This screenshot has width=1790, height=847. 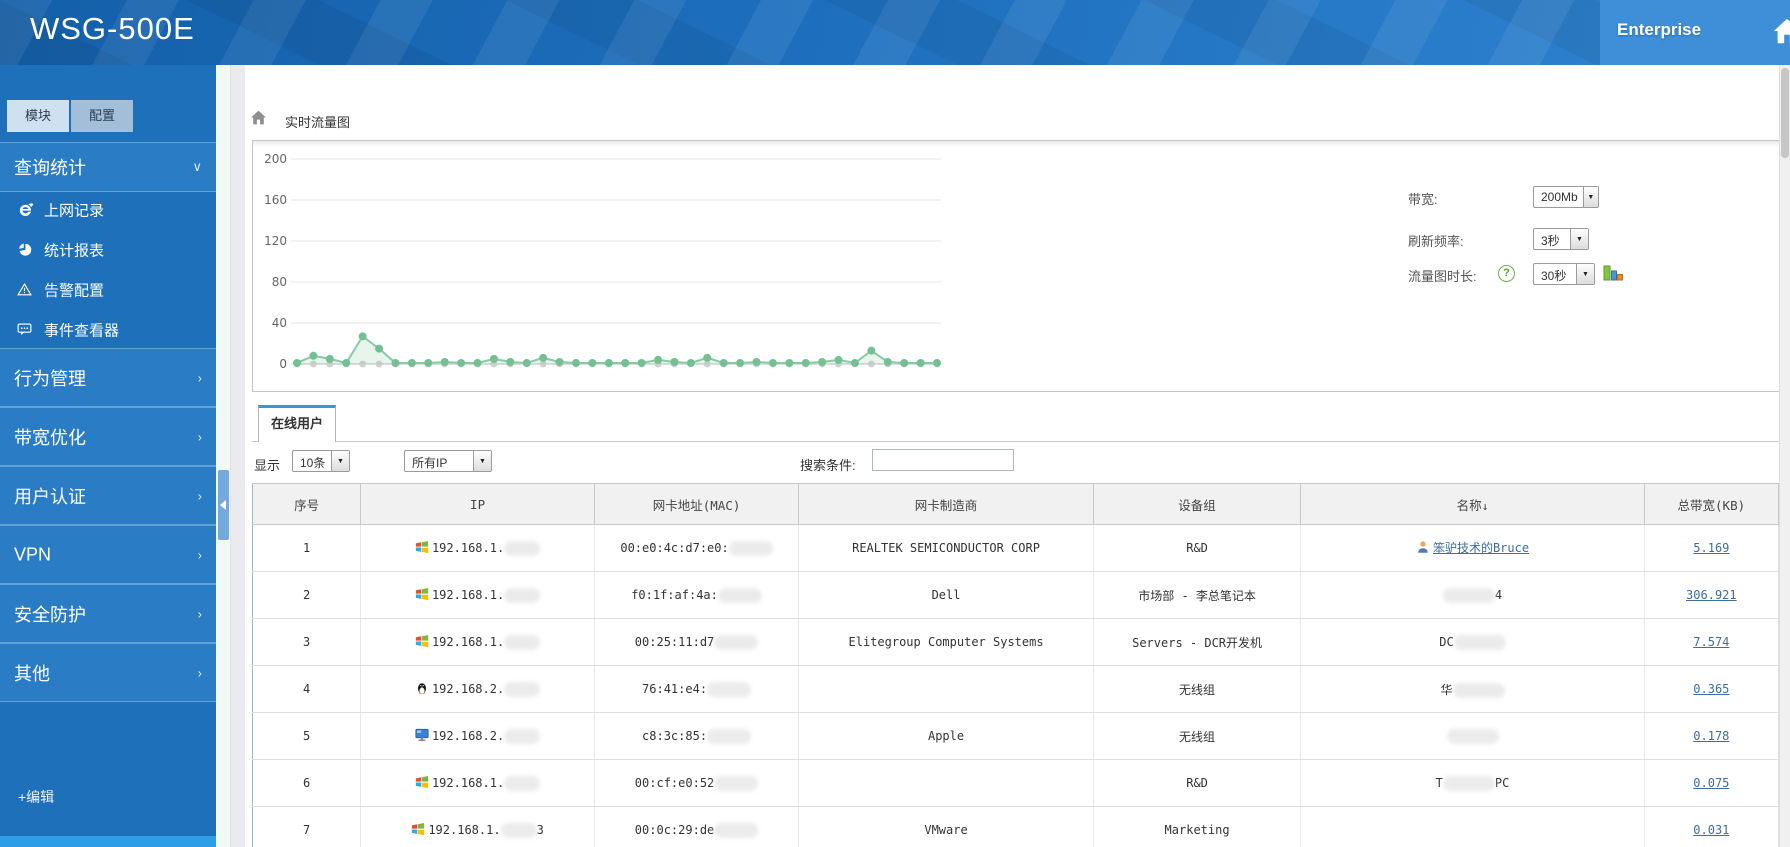 I want to click on bandwidth-link: 0.075, so click(x=1711, y=783).